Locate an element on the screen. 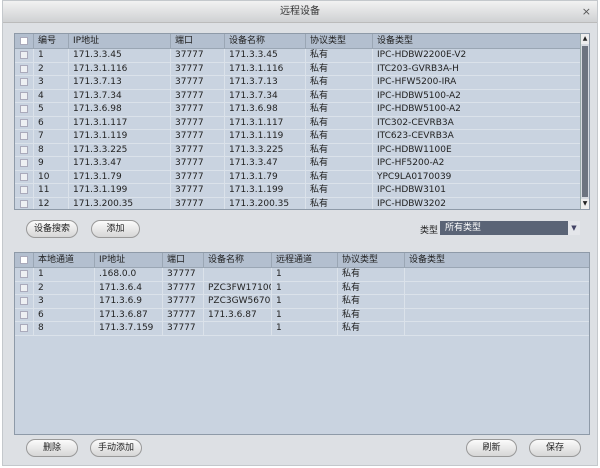 The image size is (600, 468). add-button: 添加 is located at coordinates (115, 229).